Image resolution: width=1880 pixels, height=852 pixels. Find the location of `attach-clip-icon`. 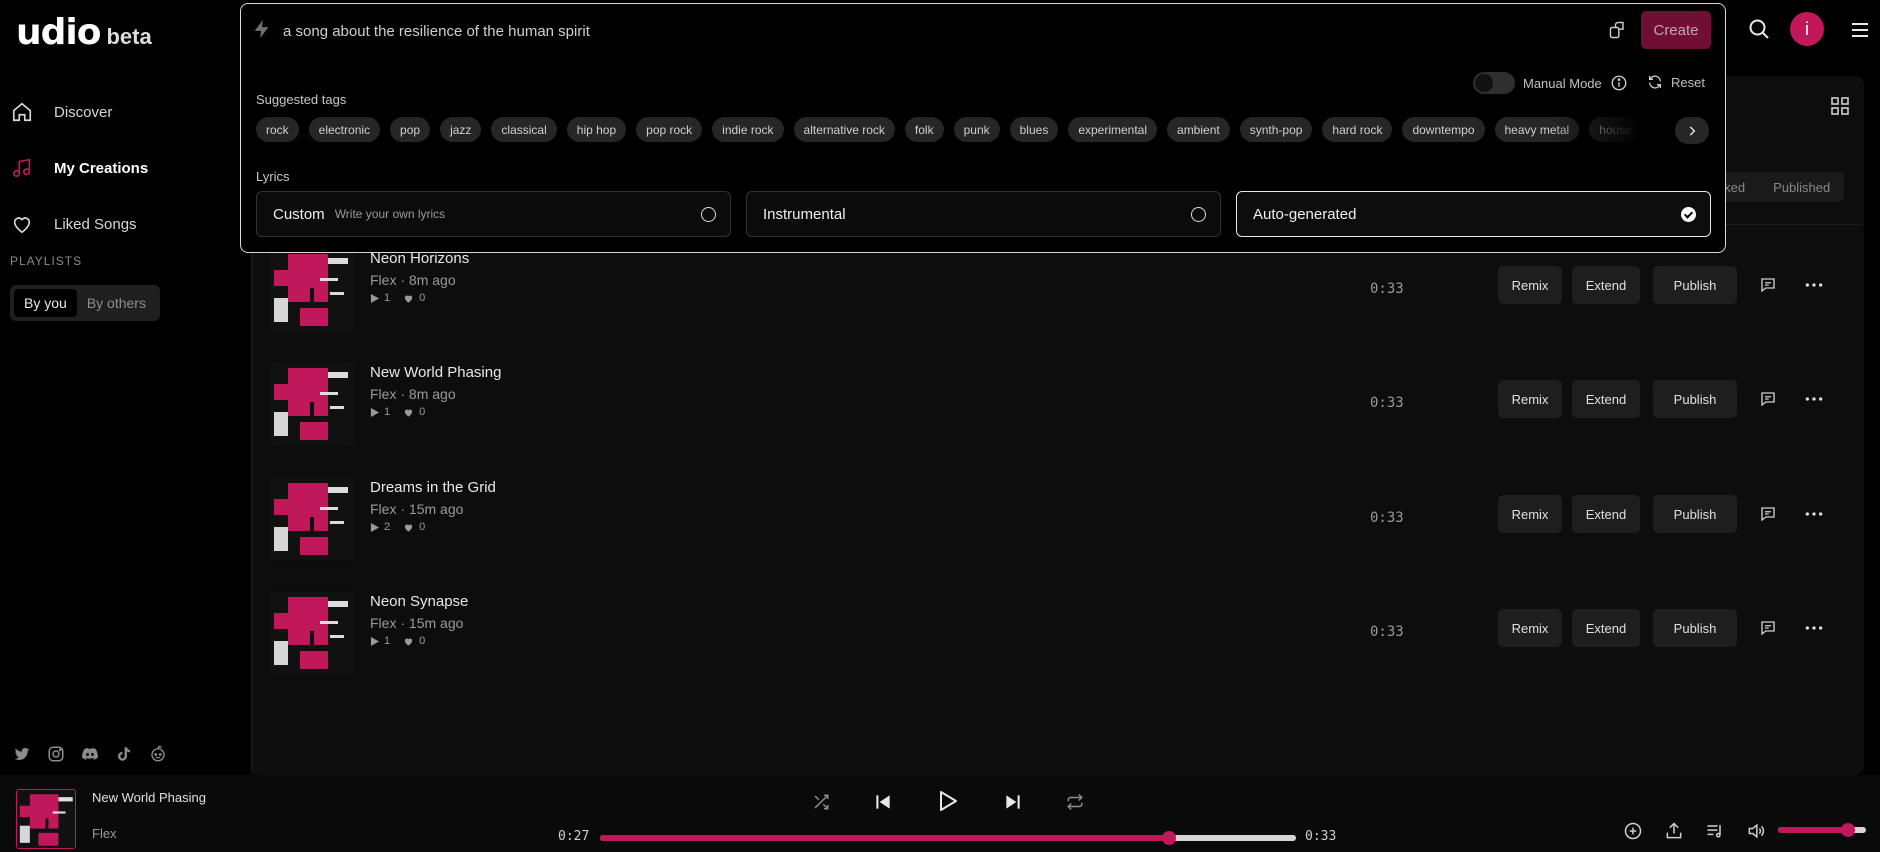

attach-clip-icon is located at coordinates (1618, 32).